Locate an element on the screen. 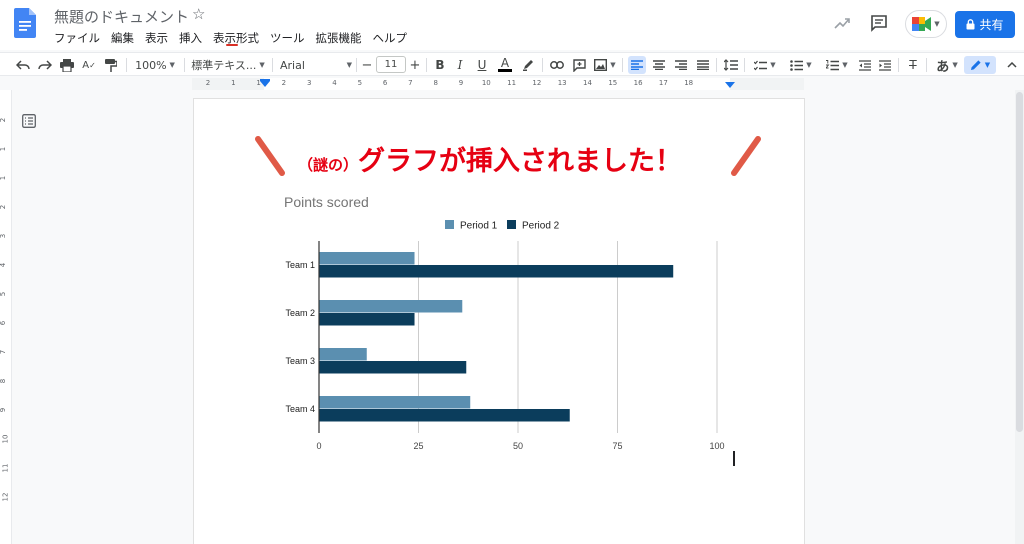 This screenshot has height=544, width=1024. formatting-toolbar: A ✓ 100% ▼ 標準テキス... ▼ Arial ▼ − 11 + B I U A is located at coordinates (512, 64).